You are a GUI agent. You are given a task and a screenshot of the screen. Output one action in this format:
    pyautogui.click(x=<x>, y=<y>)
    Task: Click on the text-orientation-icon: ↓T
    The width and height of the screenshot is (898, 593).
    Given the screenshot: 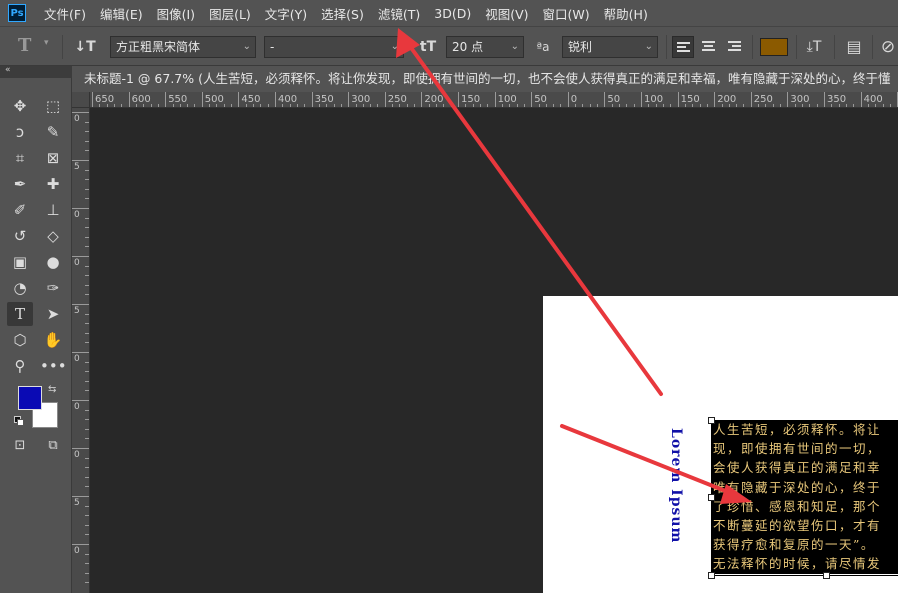 What is the action you would take?
    pyautogui.click(x=85, y=47)
    